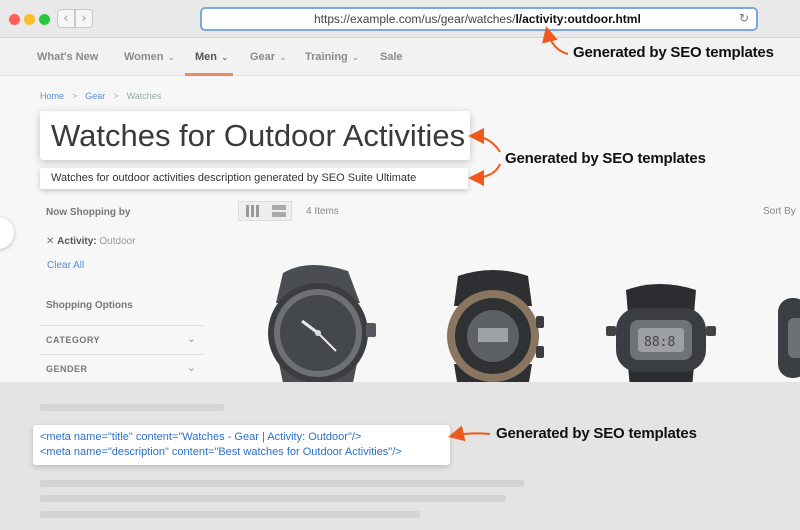 Image resolution: width=800 pixels, height=530 pixels. I want to click on product-image-digital-watch: 88:8, so click(661, 330).